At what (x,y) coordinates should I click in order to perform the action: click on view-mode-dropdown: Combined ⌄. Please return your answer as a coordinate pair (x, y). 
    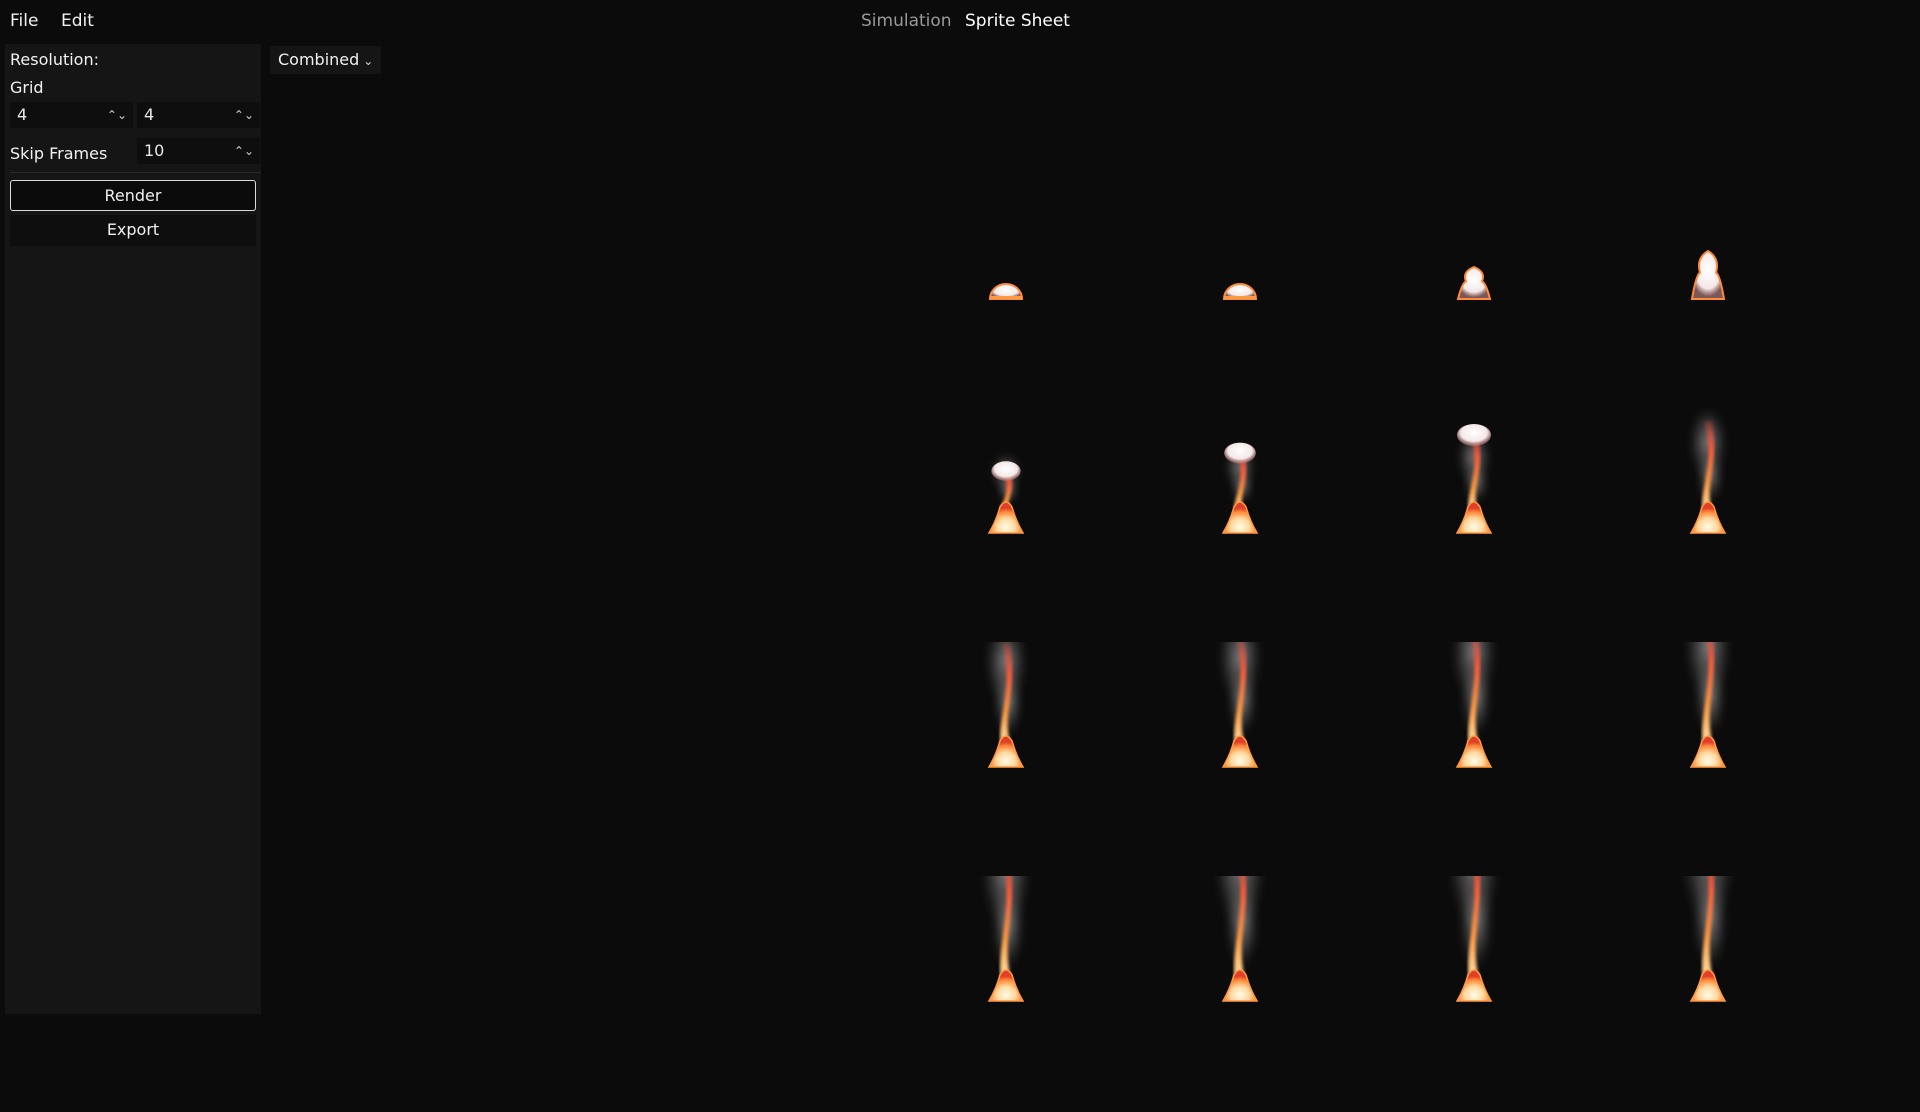
    Looking at the image, I should click on (326, 60).